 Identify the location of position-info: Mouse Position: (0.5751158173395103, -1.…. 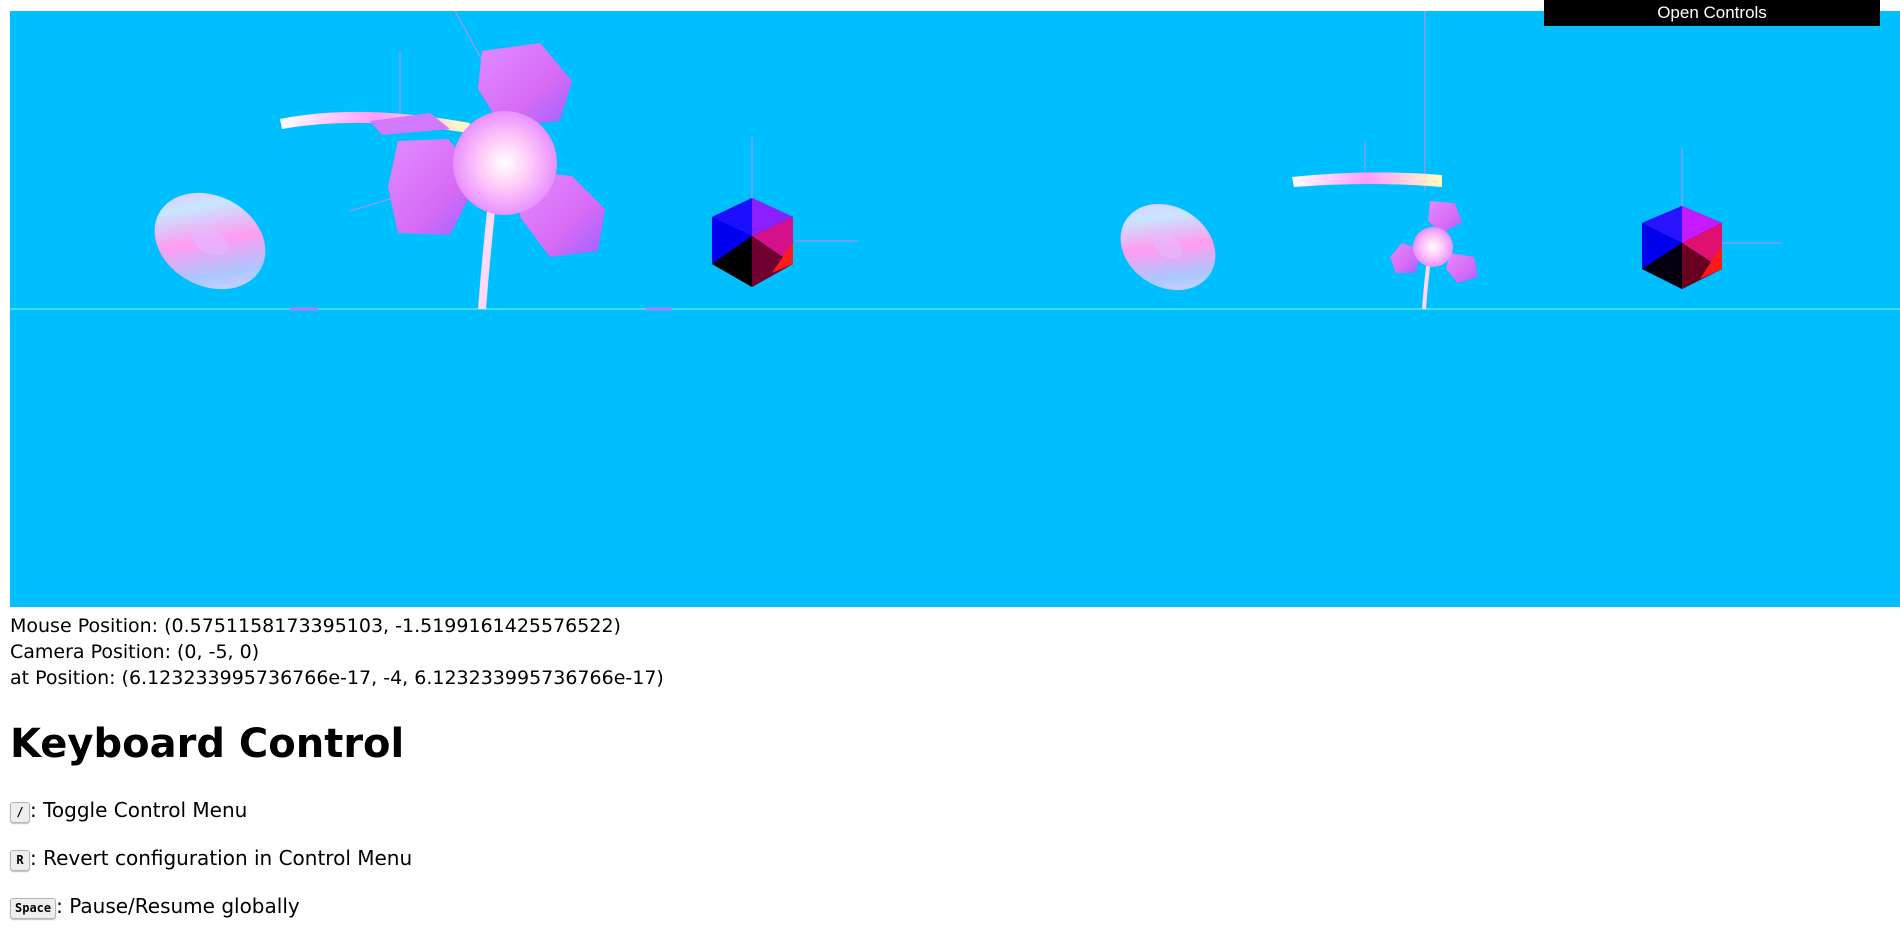
(337, 652).